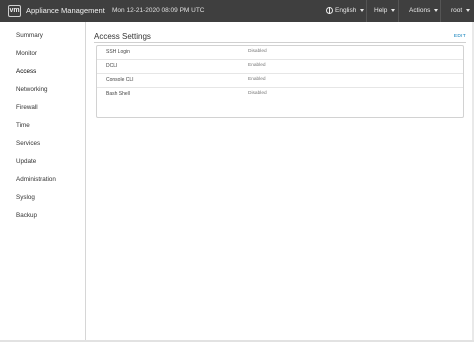 This screenshot has height=342, width=474. Describe the element at coordinates (280, 67) in the screenshot. I see `table-row: DCLI Enabled` at that location.